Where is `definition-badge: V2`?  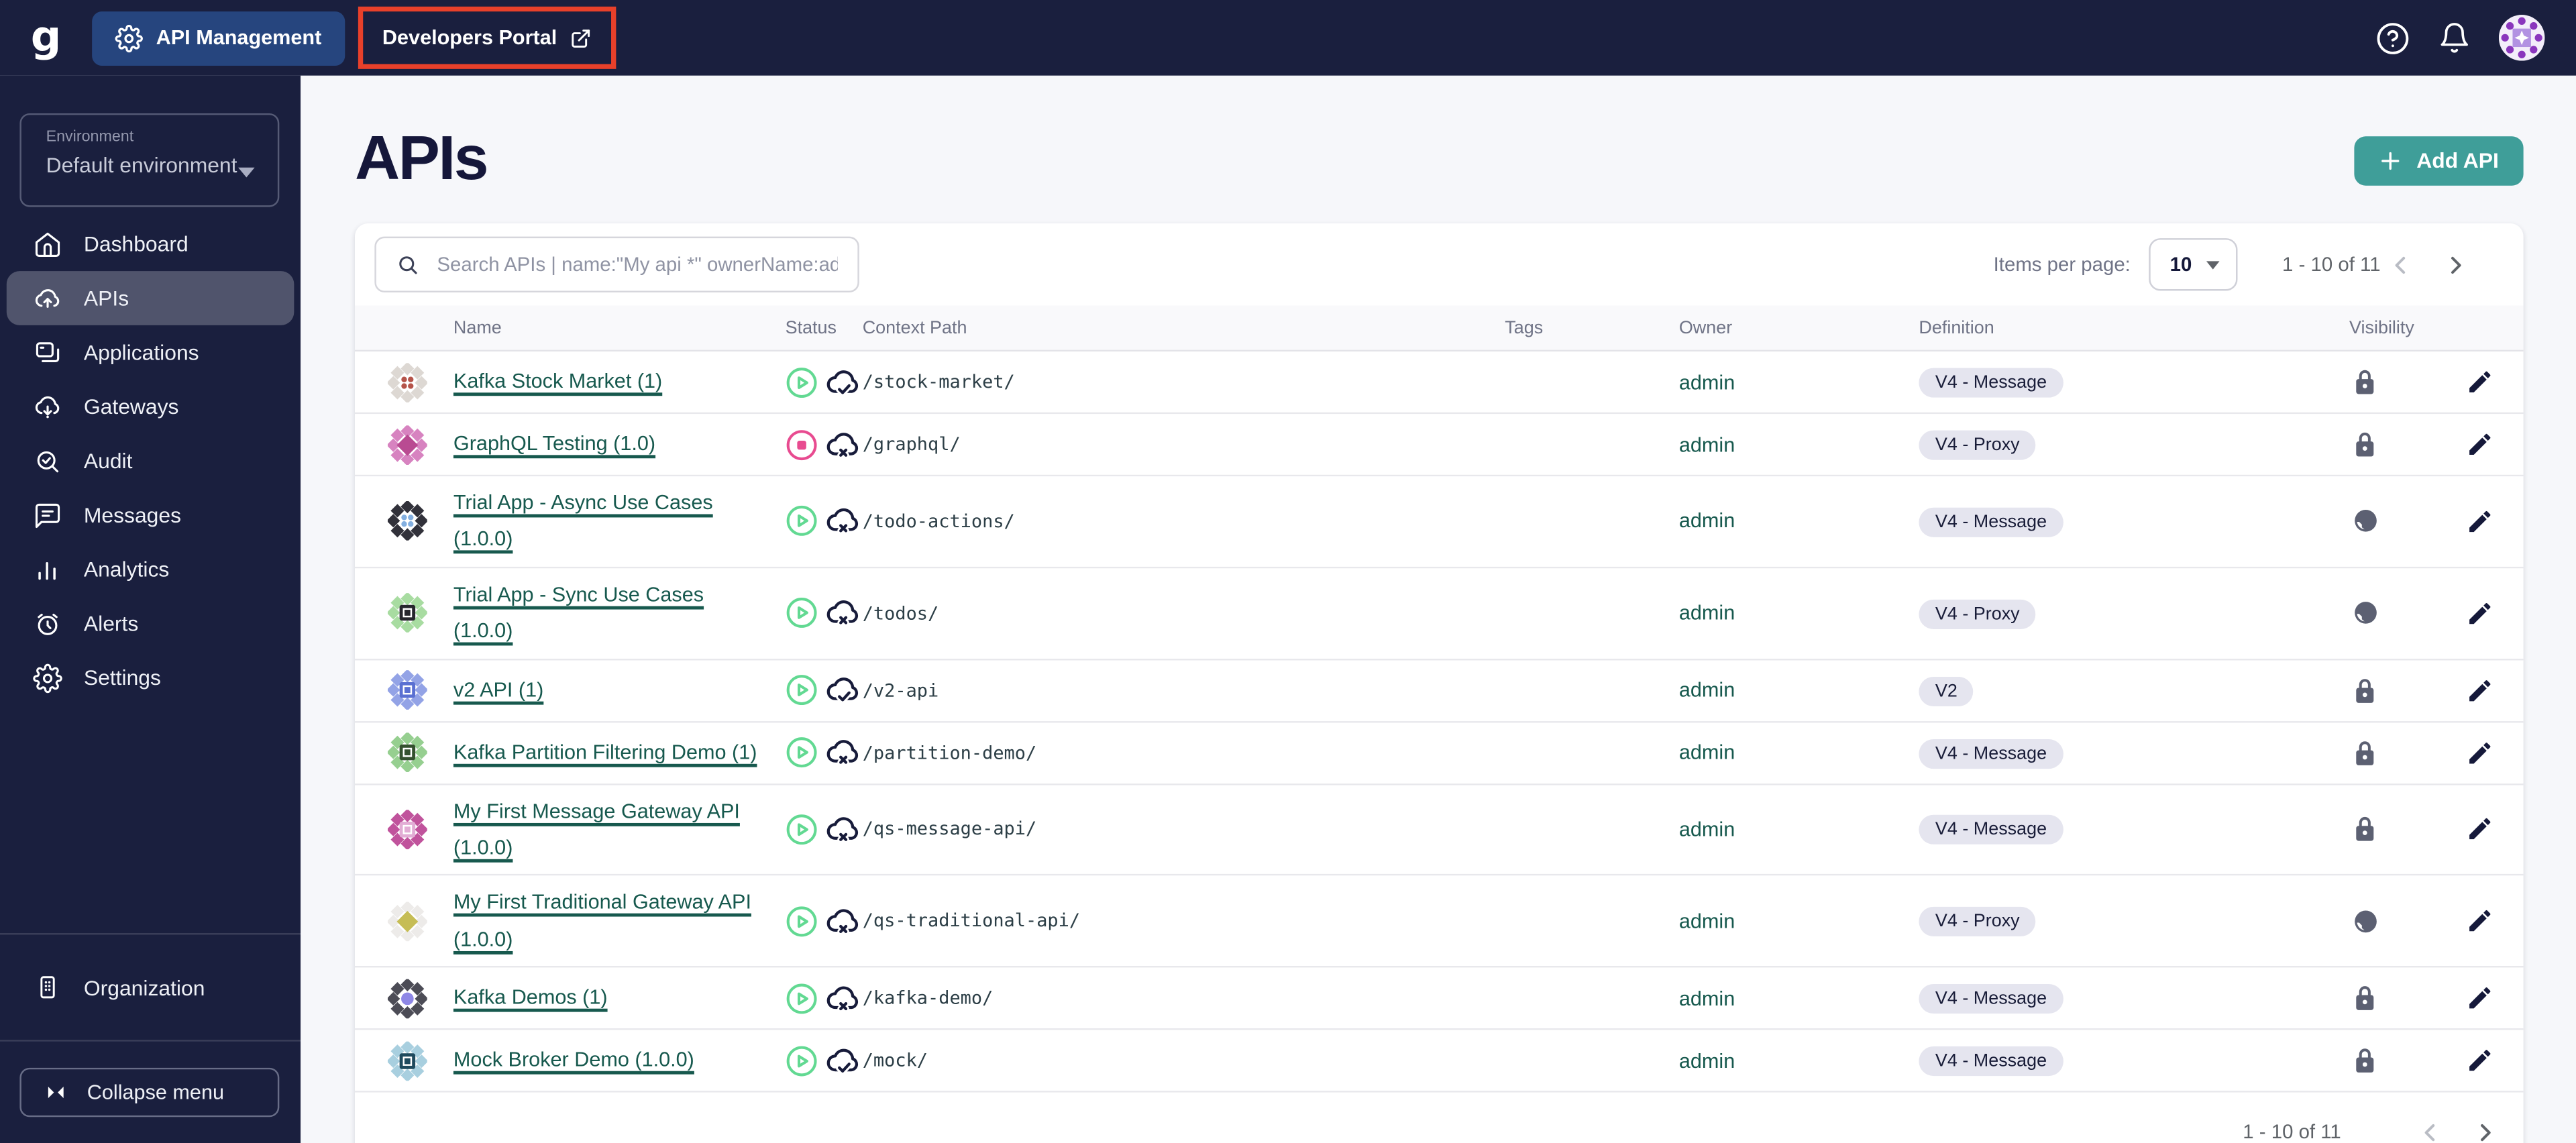 definition-badge: V2 is located at coordinates (1946, 691).